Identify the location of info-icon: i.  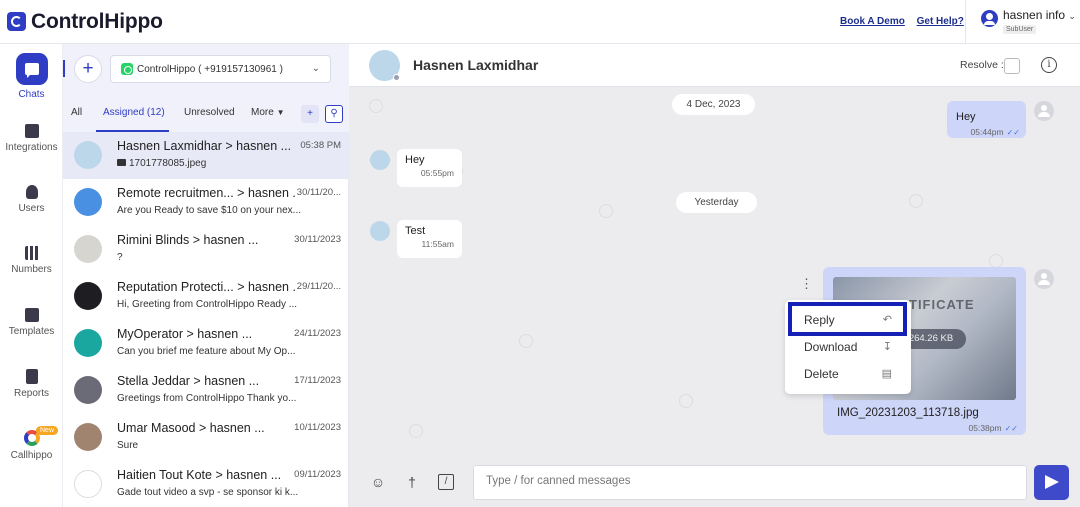
(1049, 65).